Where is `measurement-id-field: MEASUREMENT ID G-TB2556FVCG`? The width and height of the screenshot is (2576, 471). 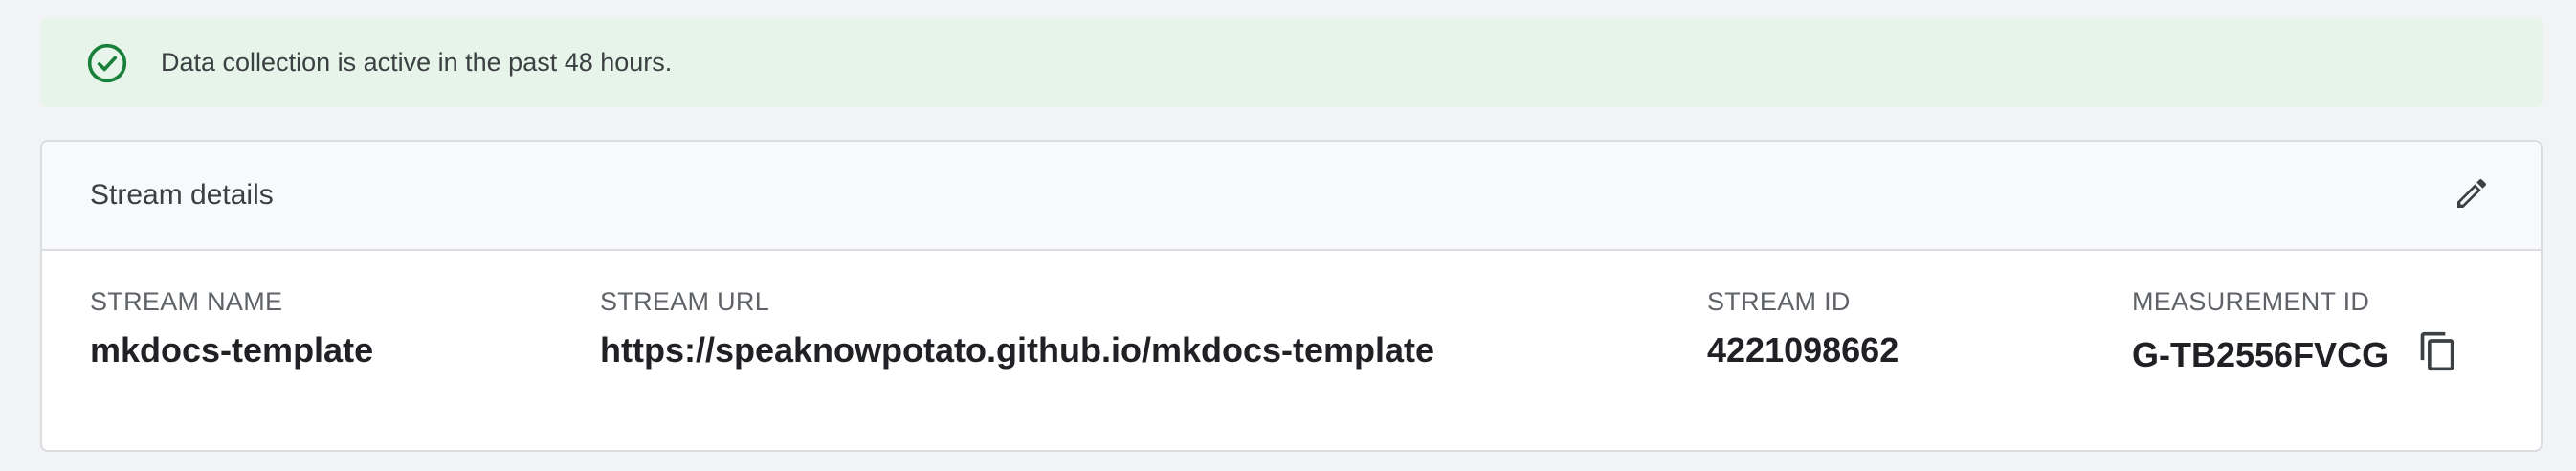 measurement-id-field: MEASUREMENT ID G-TB2556FVCG is located at coordinates (2297, 333).